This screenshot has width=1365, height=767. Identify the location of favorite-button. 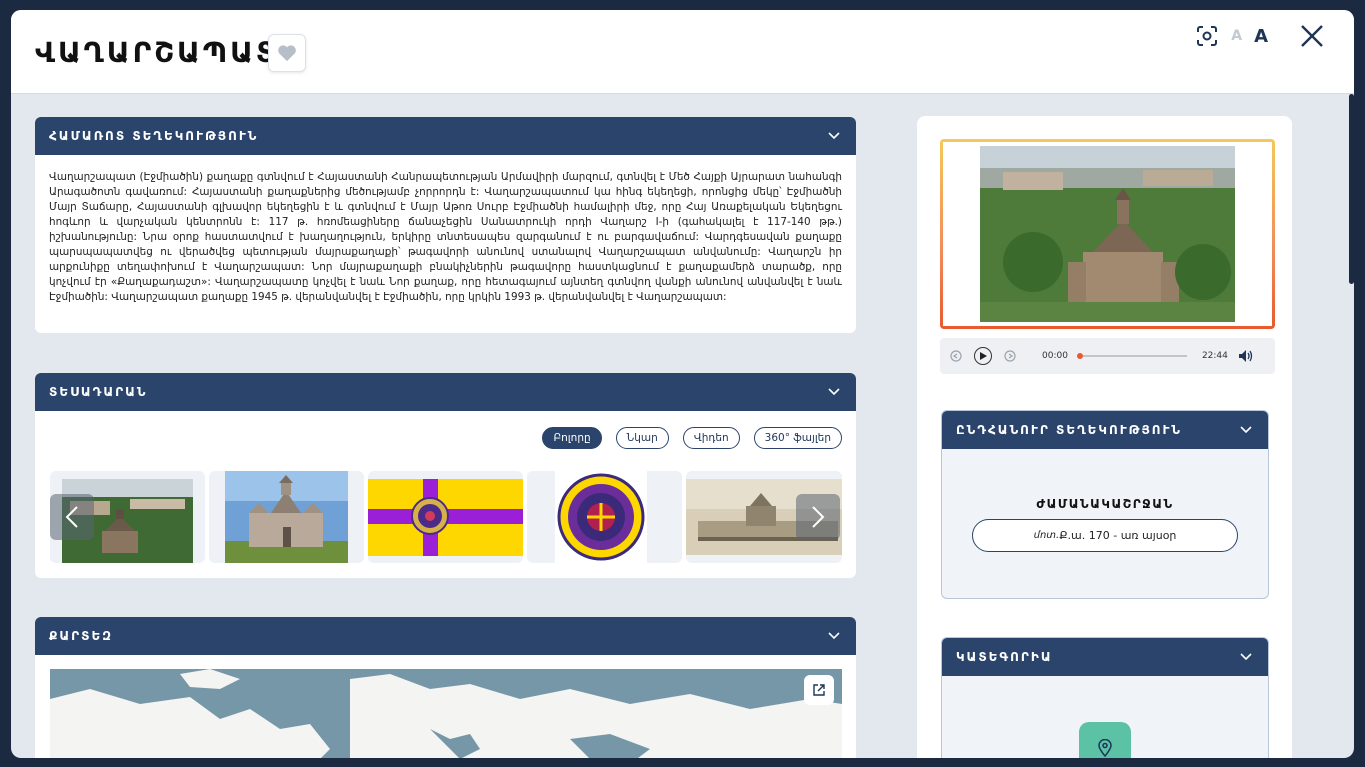
(287, 53).